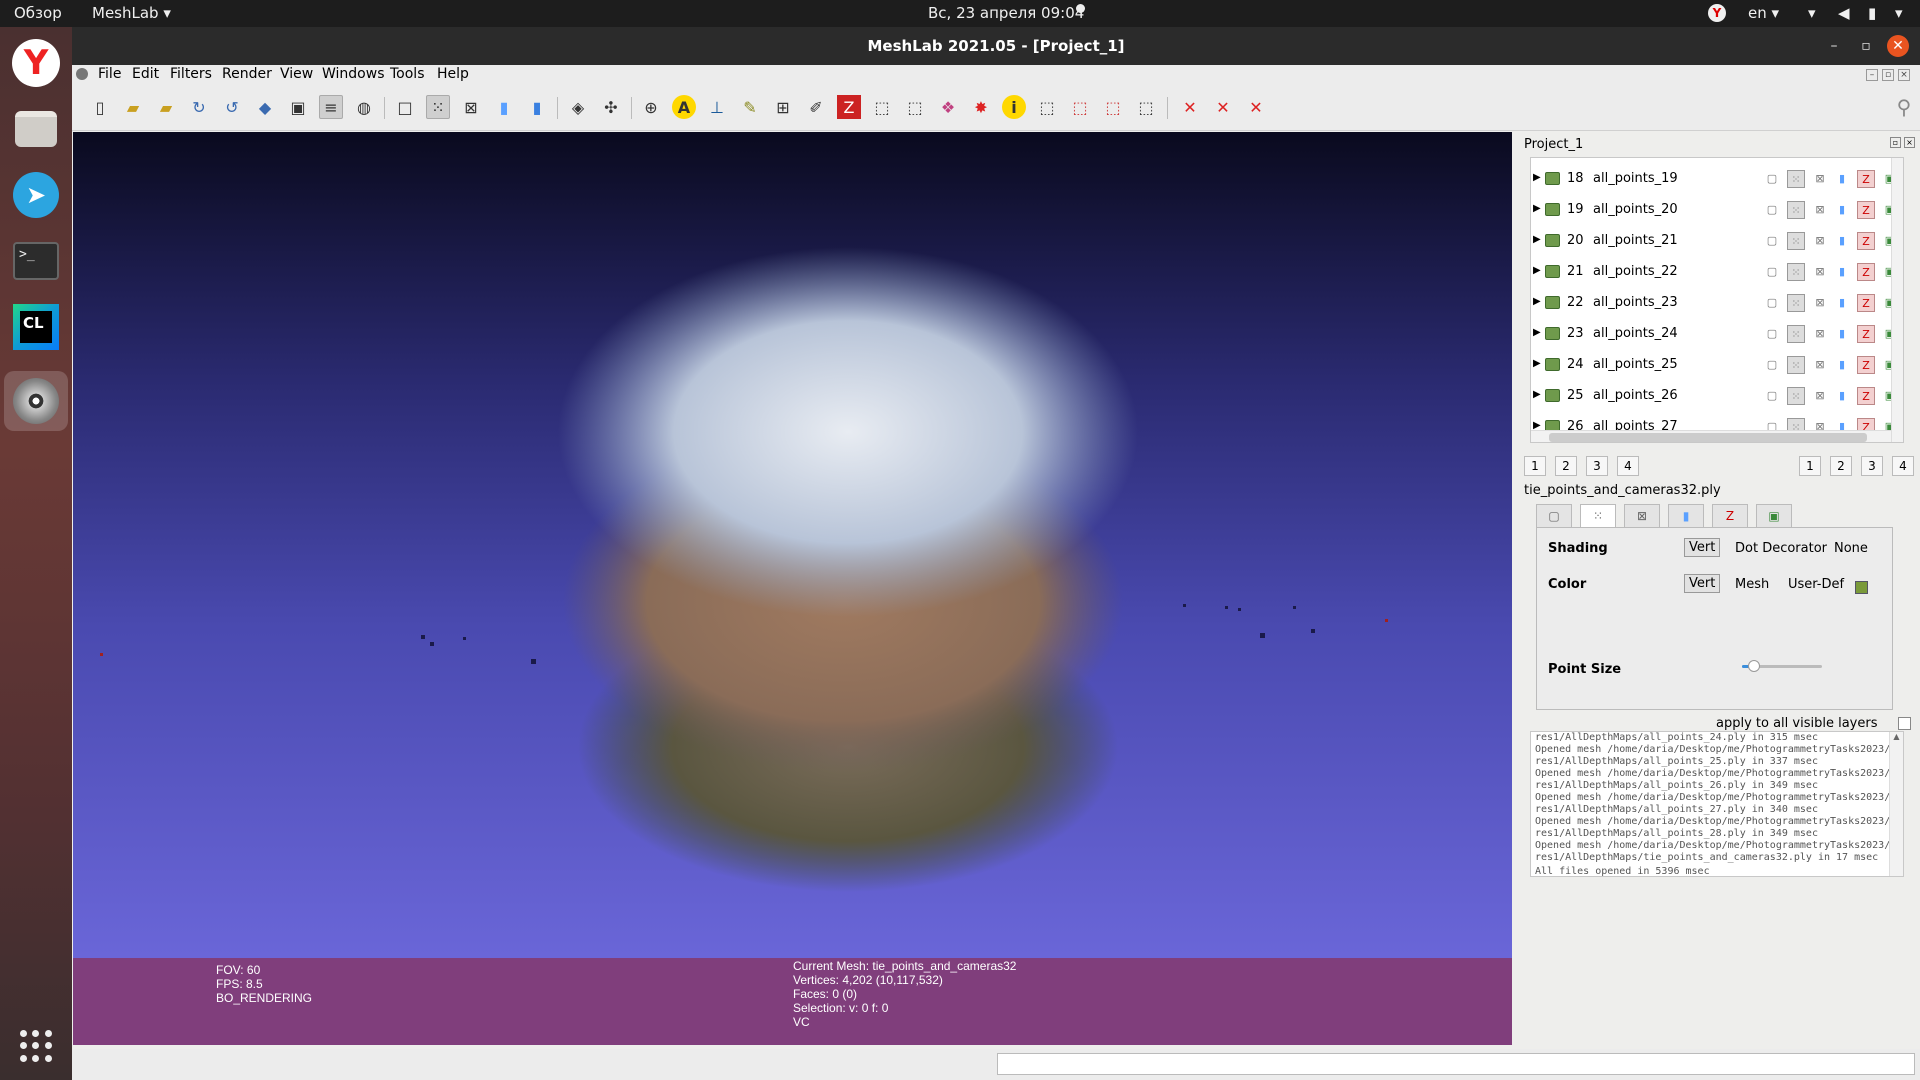 The height and width of the screenshot is (1080, 1920). Describe the element at coordinates (1810, 466) in the screenshot. I see `snapshot-right-1: 1` at that location.